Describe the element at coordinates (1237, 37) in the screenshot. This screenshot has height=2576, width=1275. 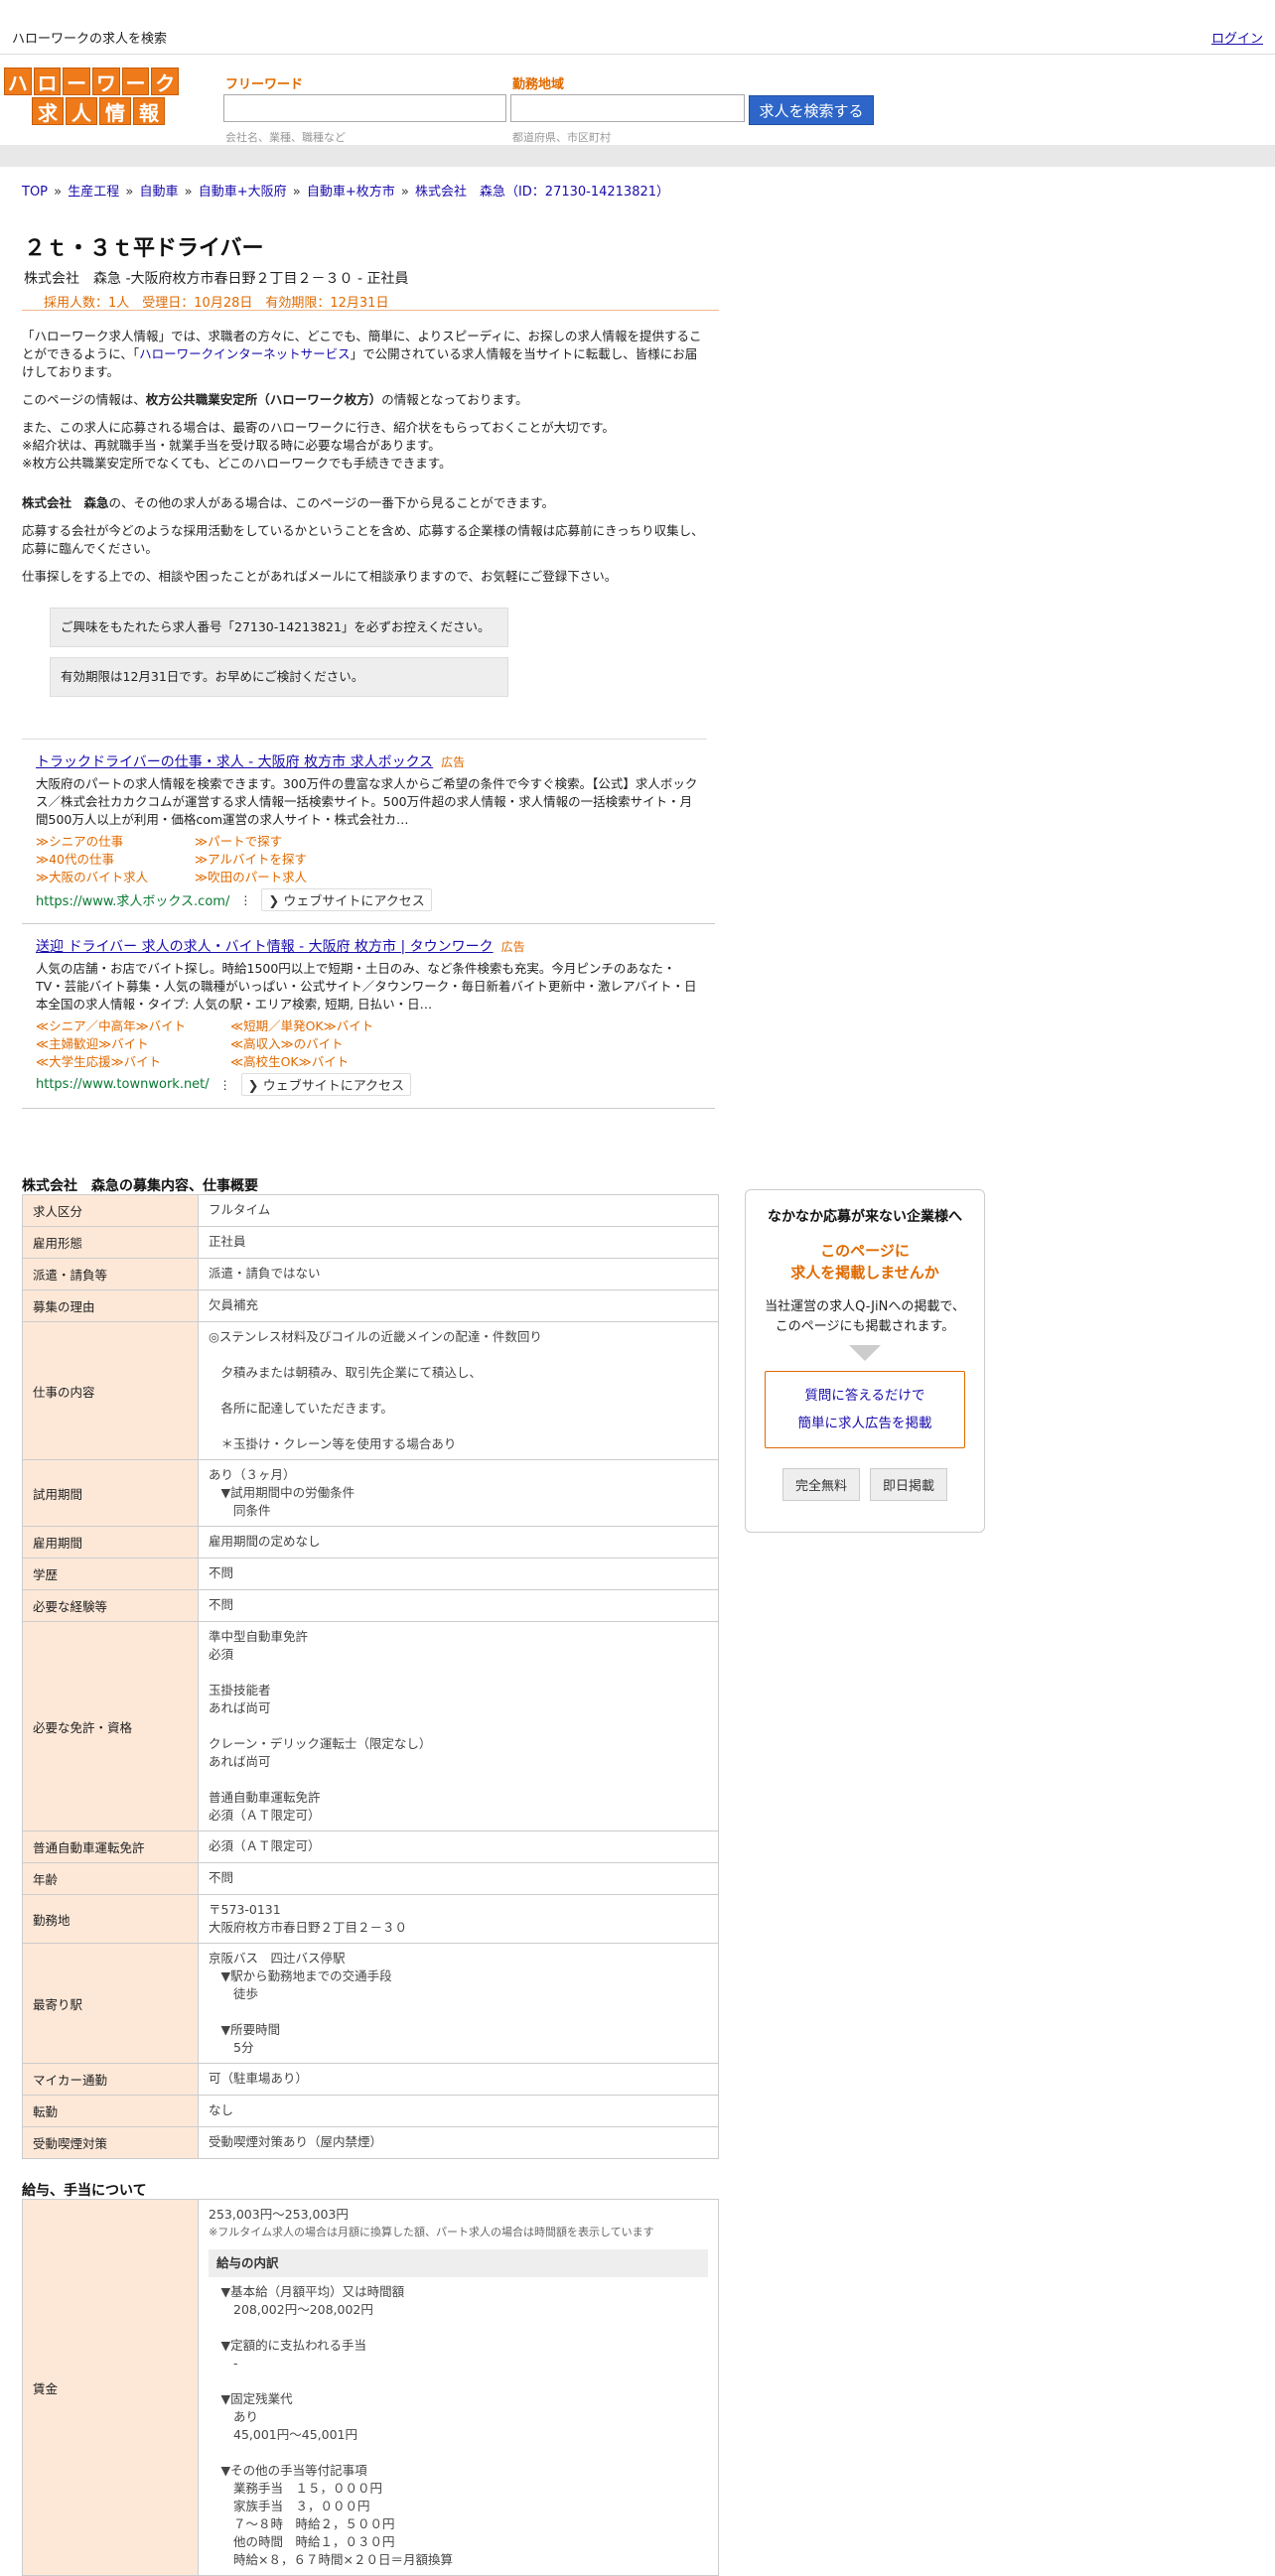
I see `login-link: ログイン` at that location.